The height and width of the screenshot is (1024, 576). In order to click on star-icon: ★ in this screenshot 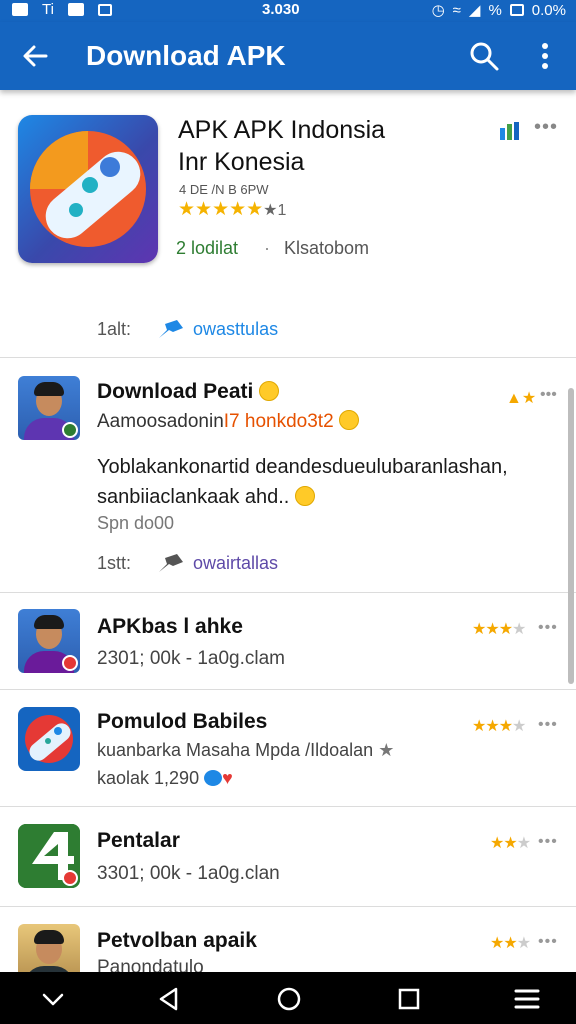, I will do `click(386, 750)`.